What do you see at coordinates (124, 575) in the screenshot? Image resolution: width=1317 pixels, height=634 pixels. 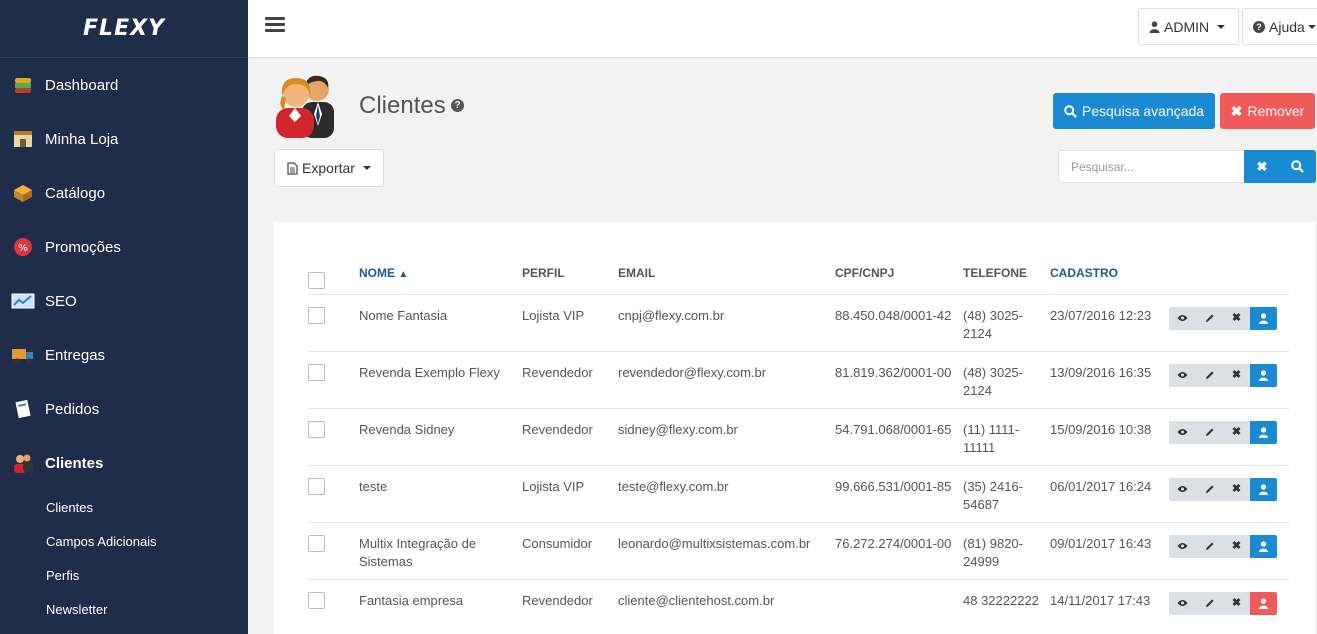 I see `subnav-item-perfis: Perfis` at bounding box center [124, 575].